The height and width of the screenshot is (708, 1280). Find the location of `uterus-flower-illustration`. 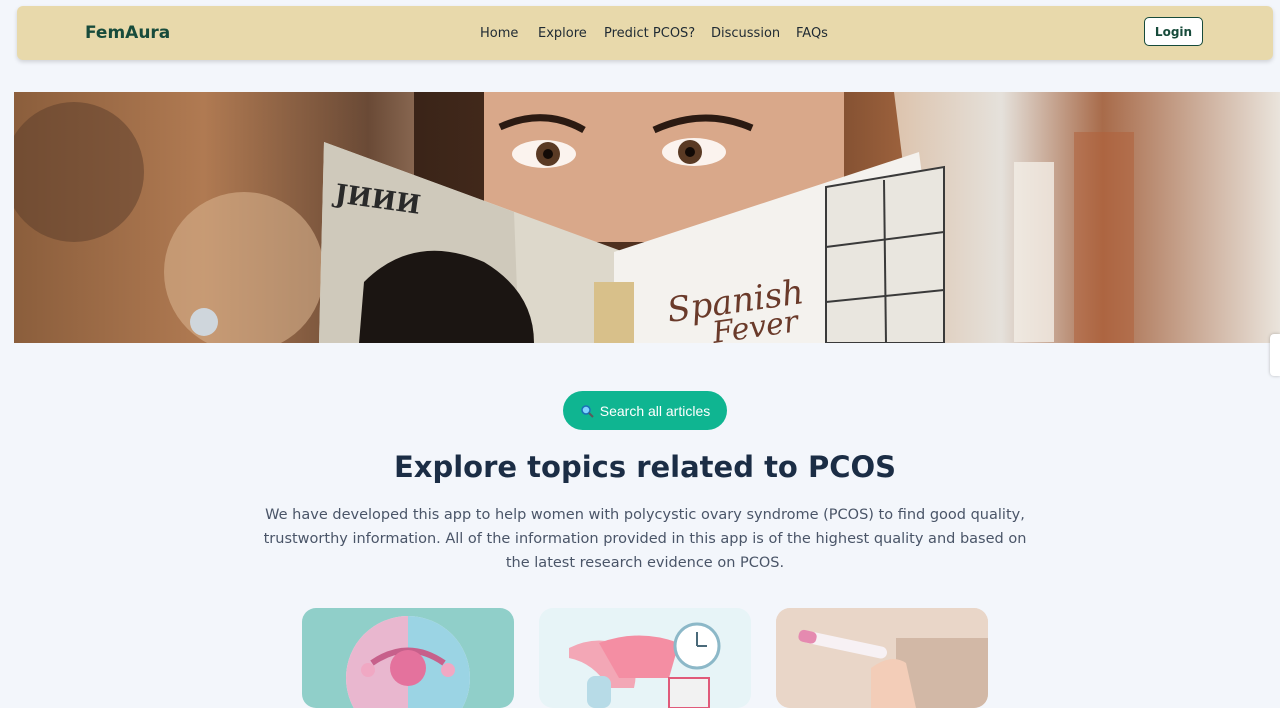

uterus-flower-illustration is located at coordinates (408, 662).